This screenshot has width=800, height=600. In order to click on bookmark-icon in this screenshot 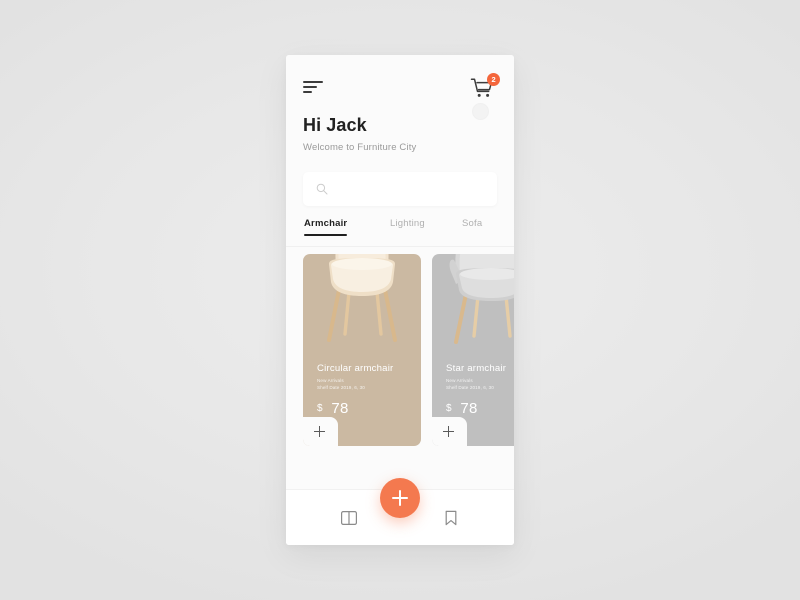, I will do `click(451, 518)`.